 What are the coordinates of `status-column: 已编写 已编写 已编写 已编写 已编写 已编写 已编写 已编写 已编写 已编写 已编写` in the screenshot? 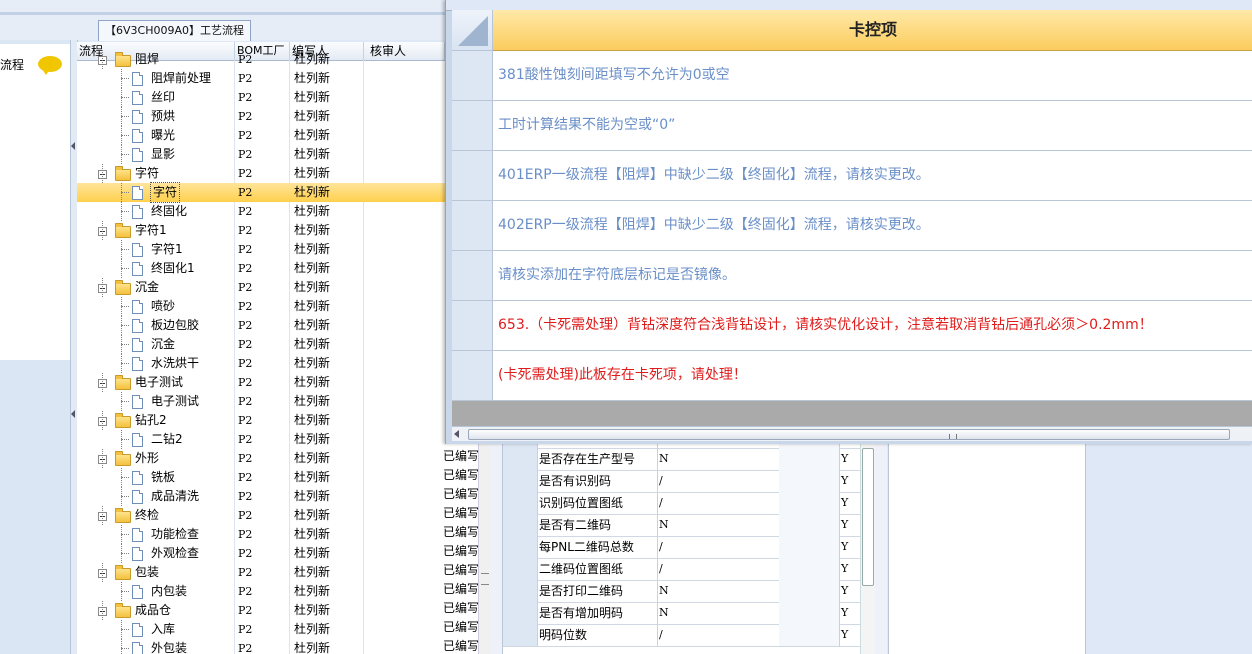 It's located at (461, 547).